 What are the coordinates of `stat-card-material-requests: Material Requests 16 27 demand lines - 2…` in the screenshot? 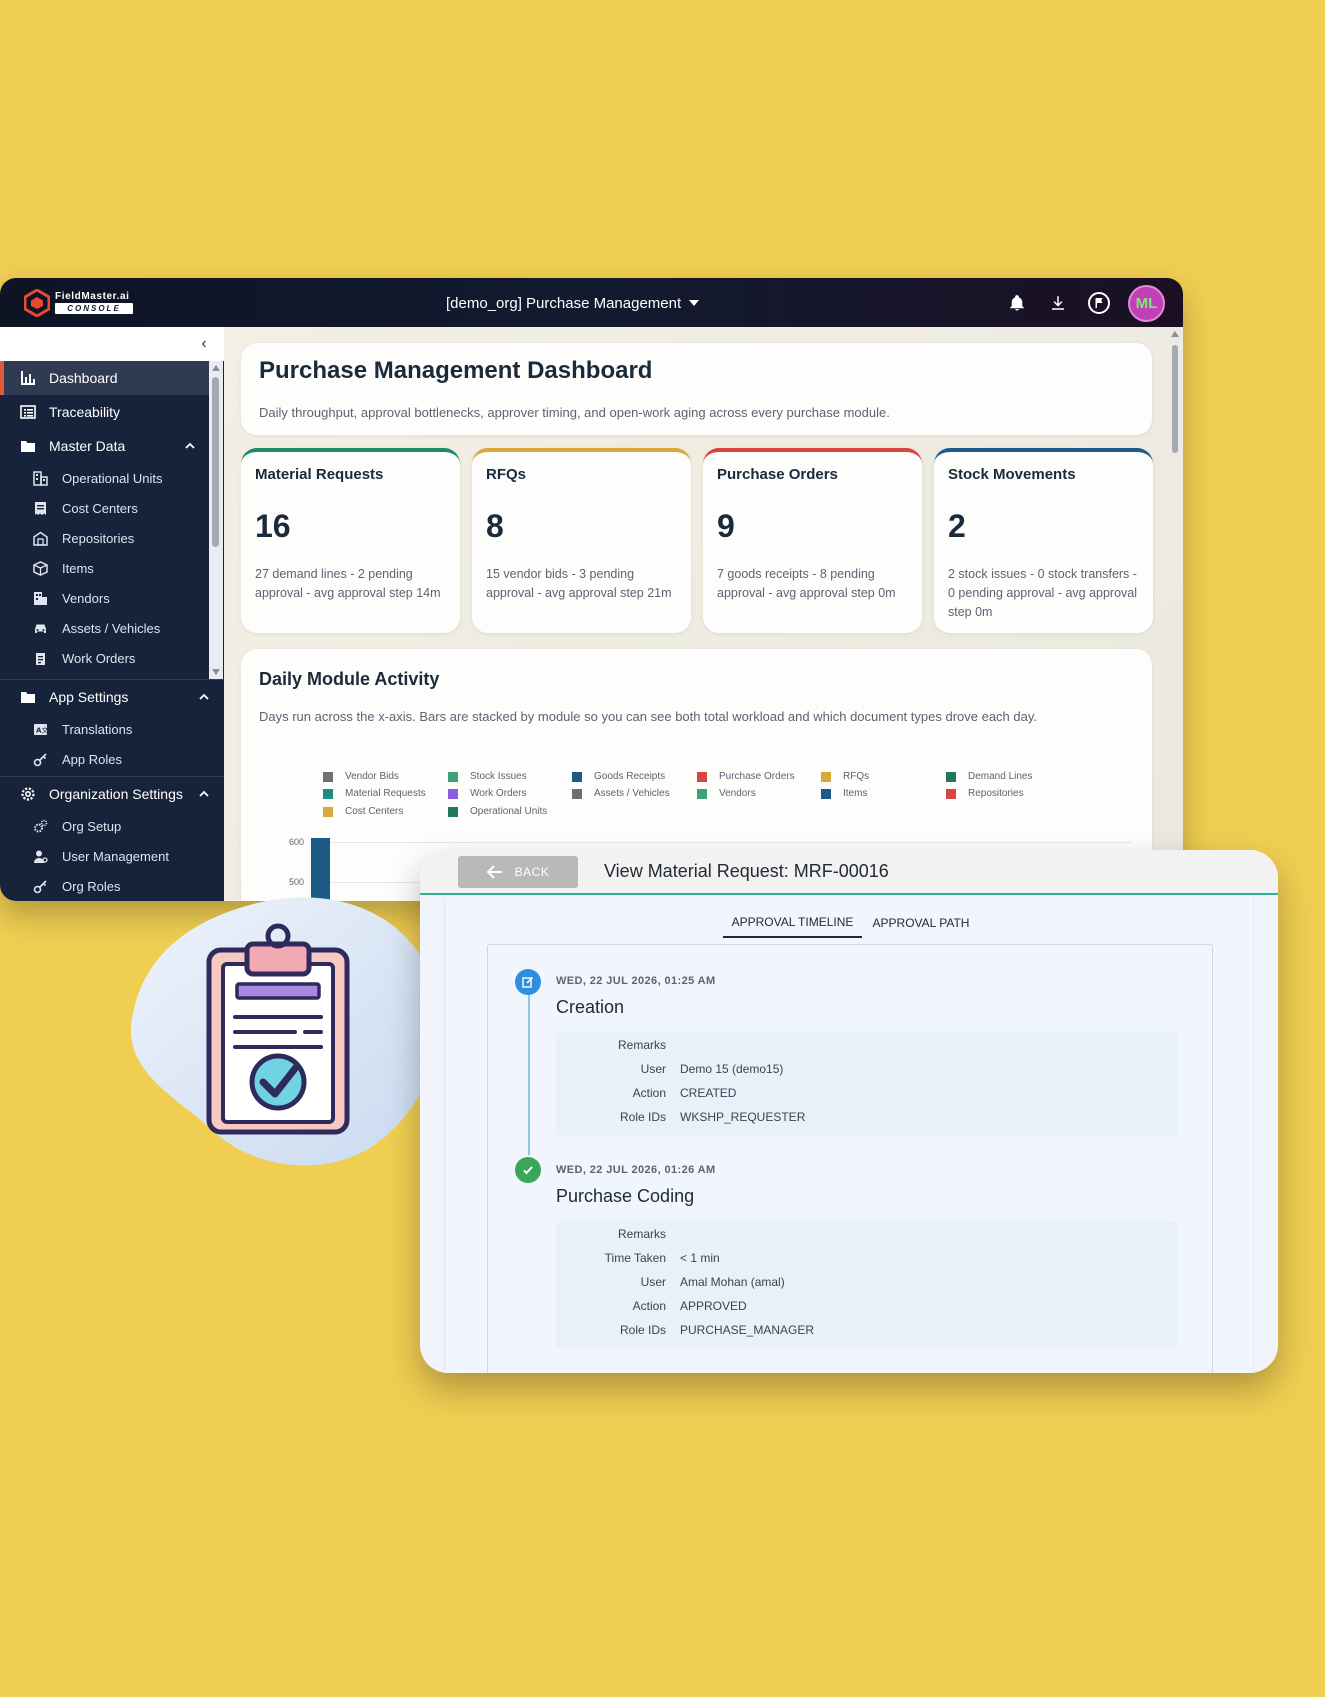 It's located at (350, 540).